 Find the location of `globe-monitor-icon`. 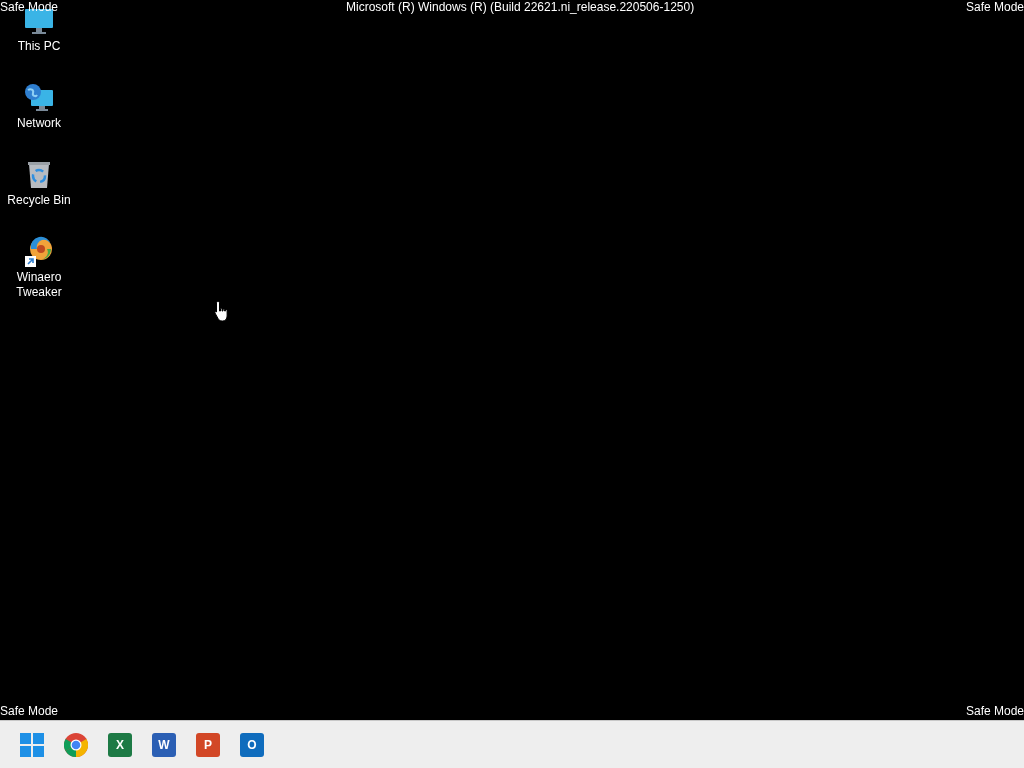

globe-monitor-icon is located at coordinates (39, 98).